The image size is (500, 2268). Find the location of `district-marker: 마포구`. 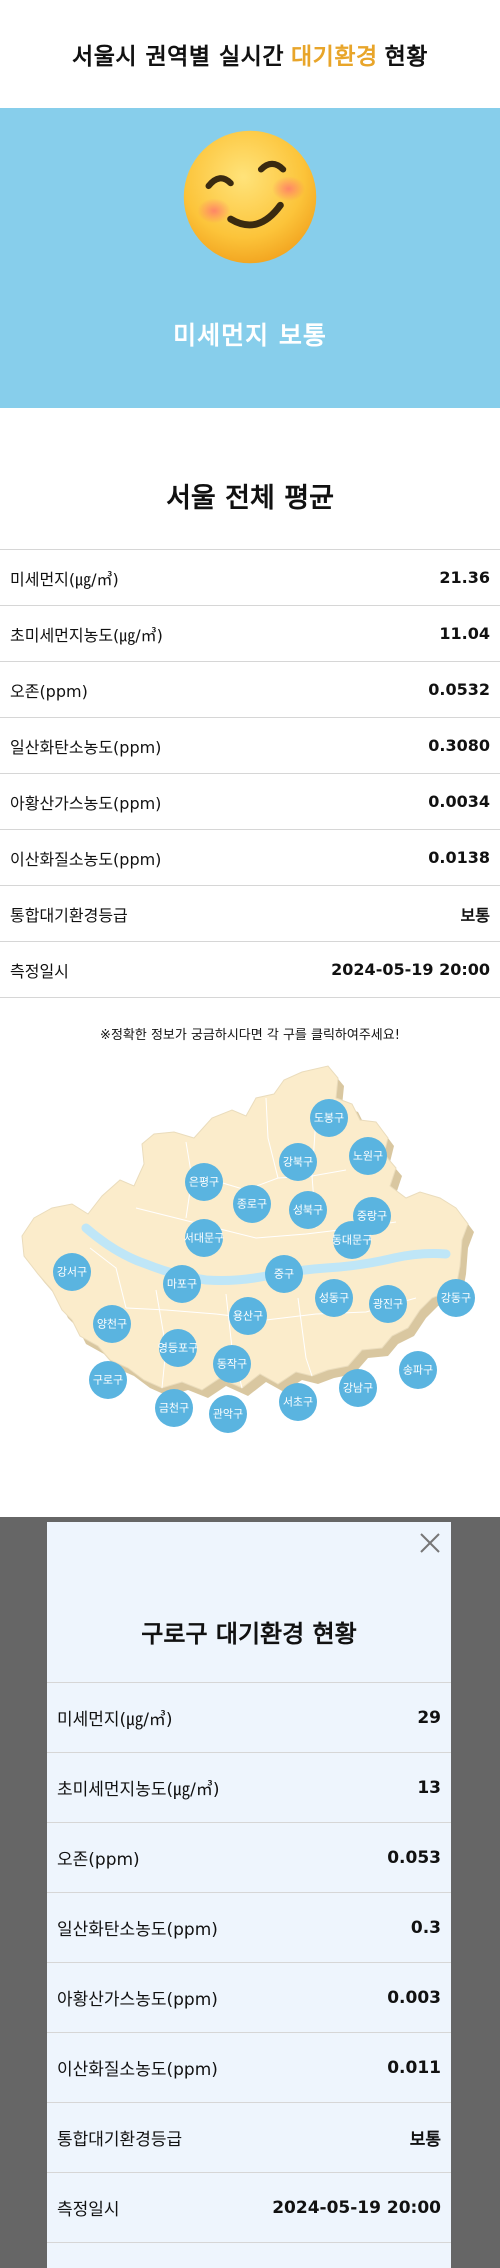

district-marker: 마포구 is located at coordinates (182, 1284).